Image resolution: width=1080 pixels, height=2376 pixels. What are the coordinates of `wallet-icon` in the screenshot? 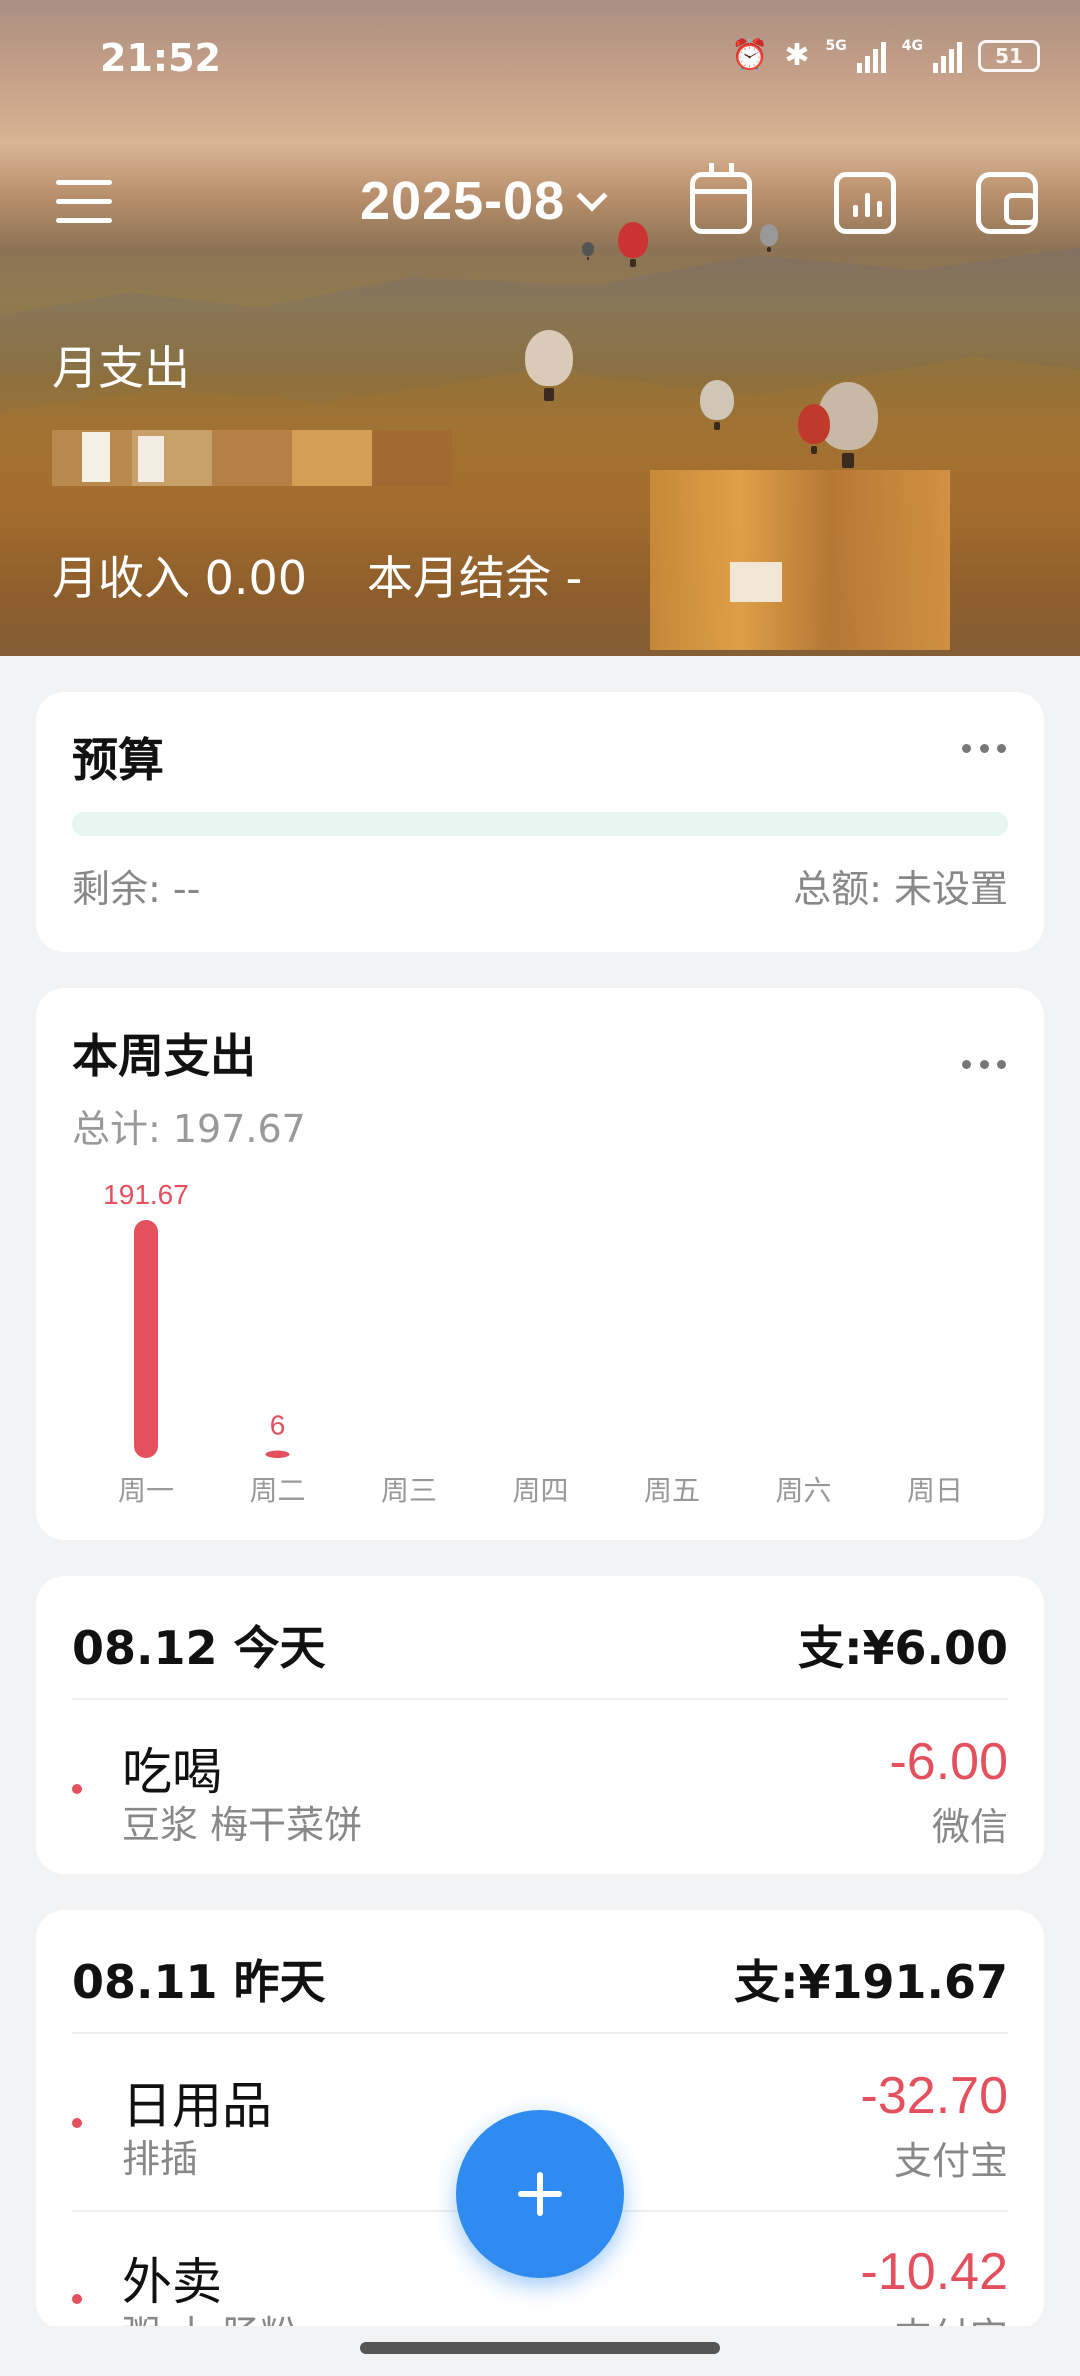 It's located at (1007, 203).